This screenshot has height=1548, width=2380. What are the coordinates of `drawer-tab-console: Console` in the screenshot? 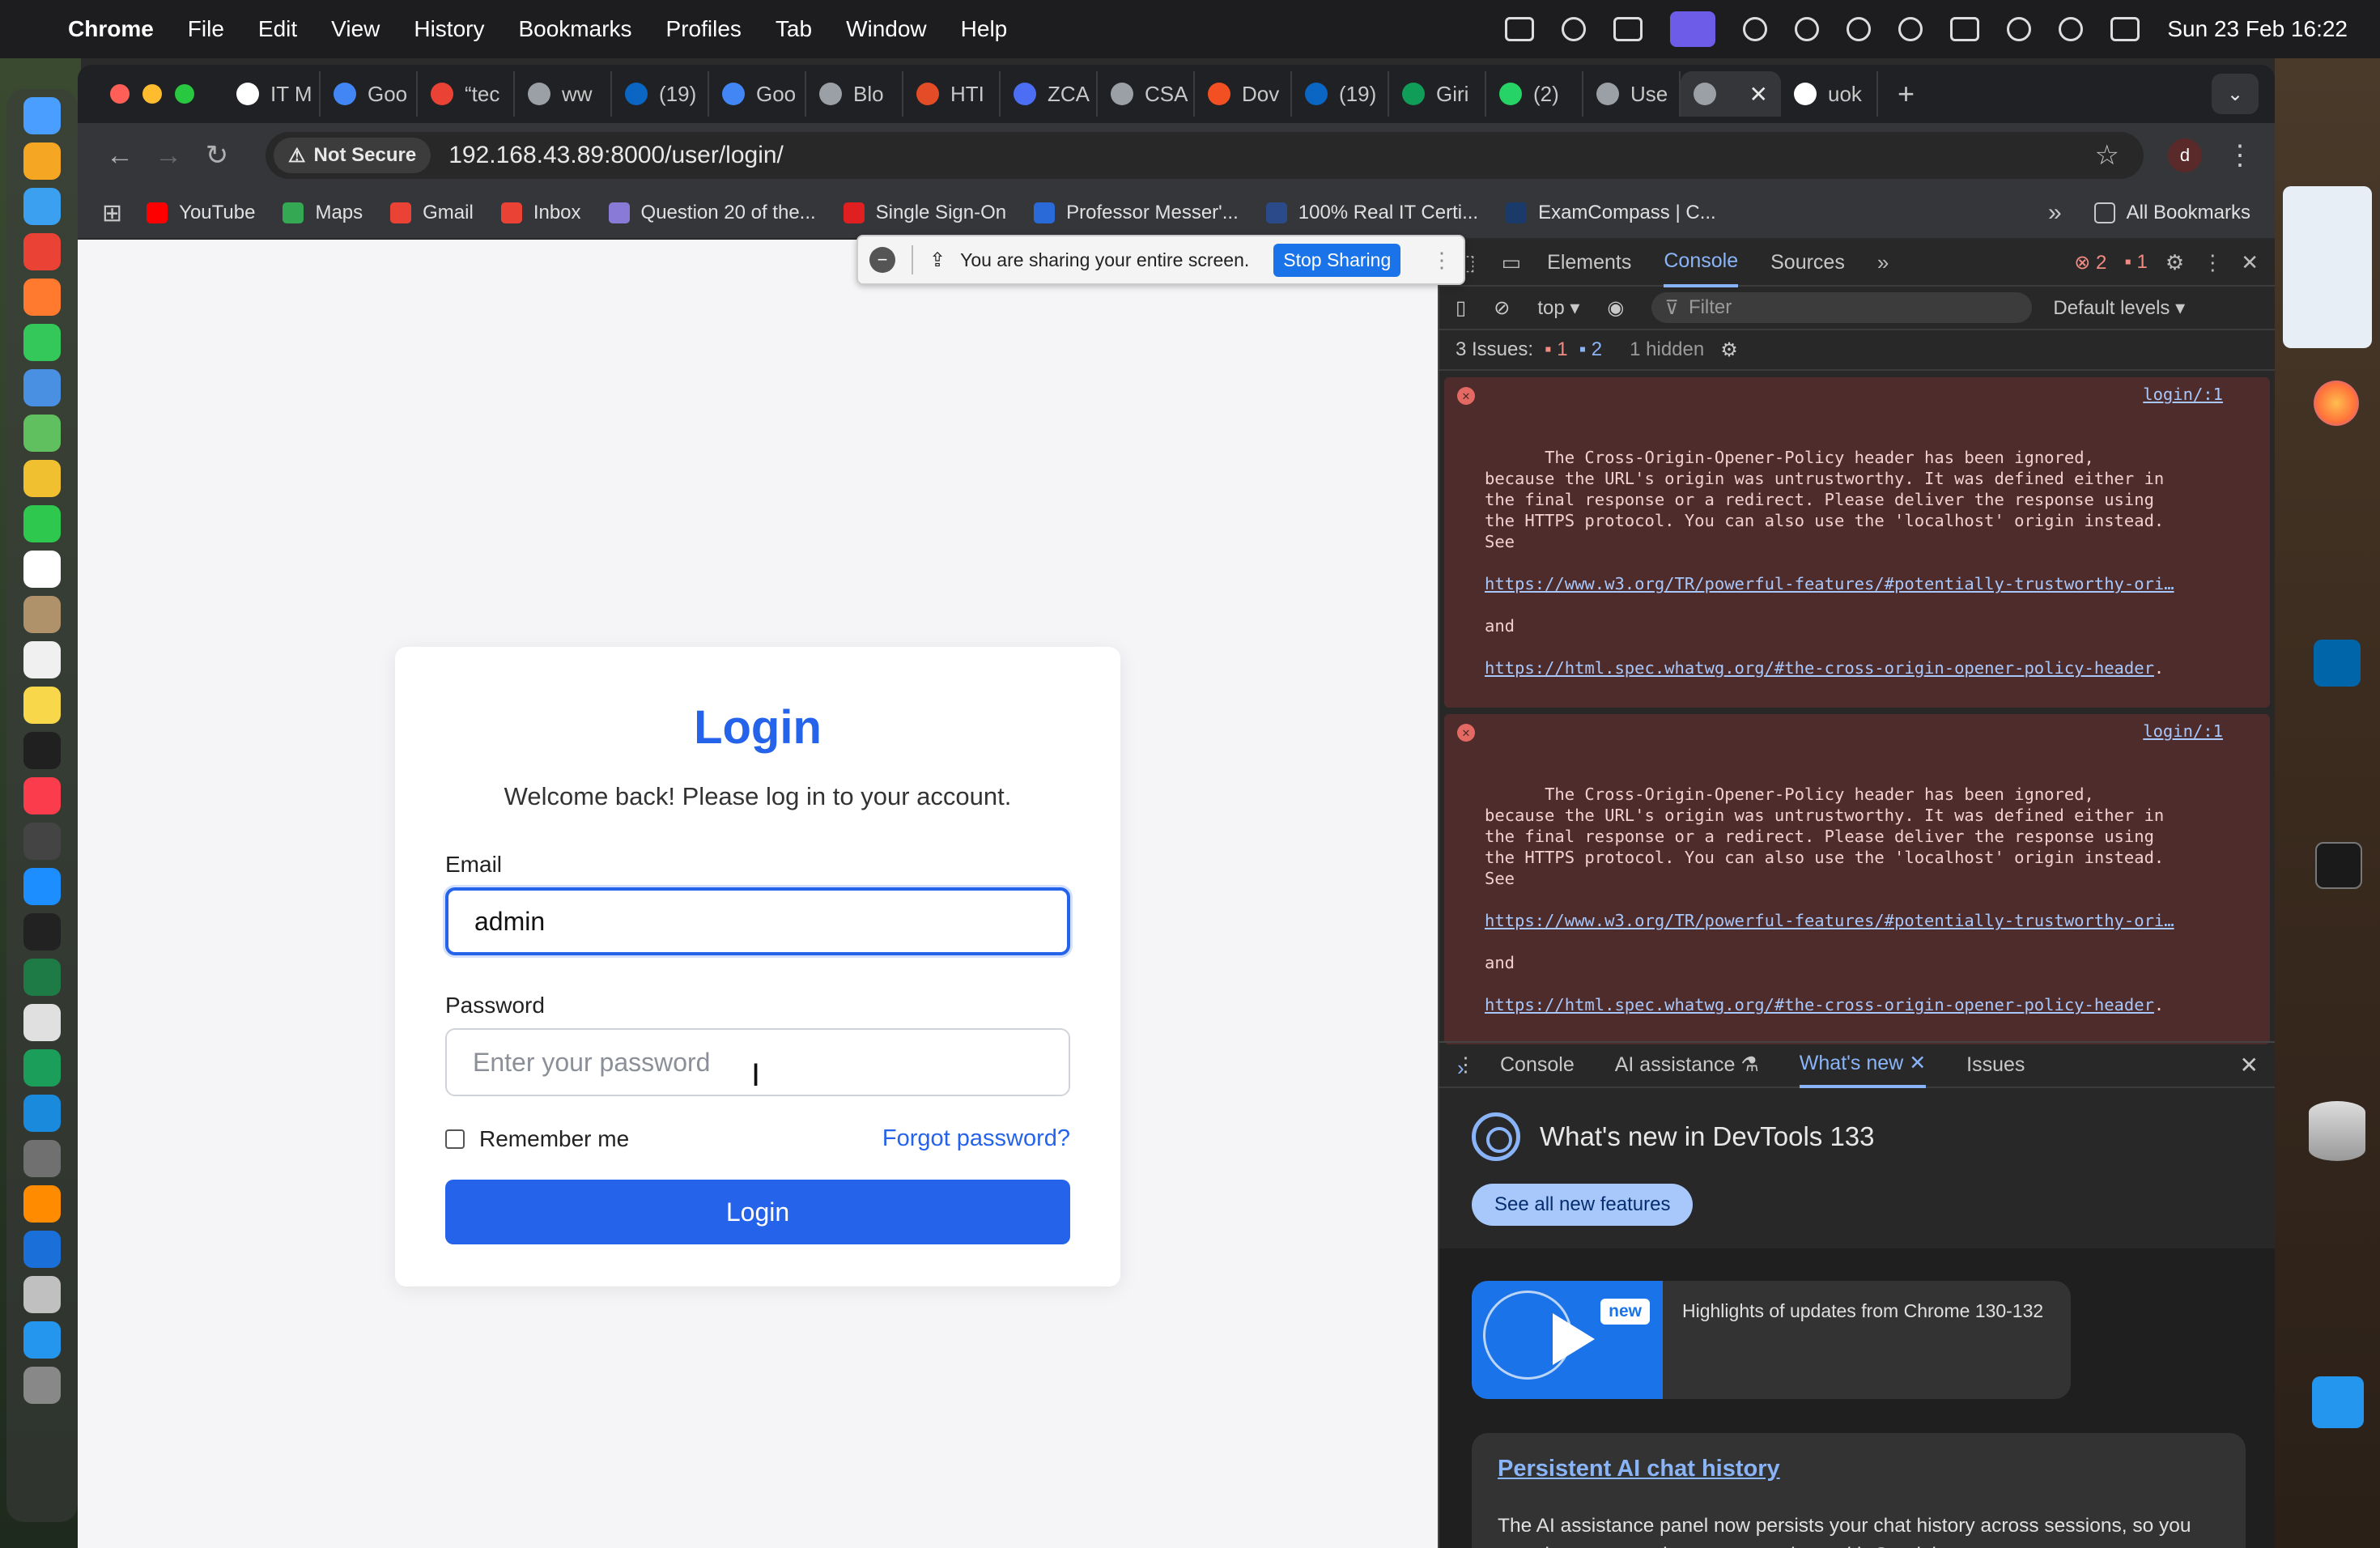 It's located at (1537, 1065).